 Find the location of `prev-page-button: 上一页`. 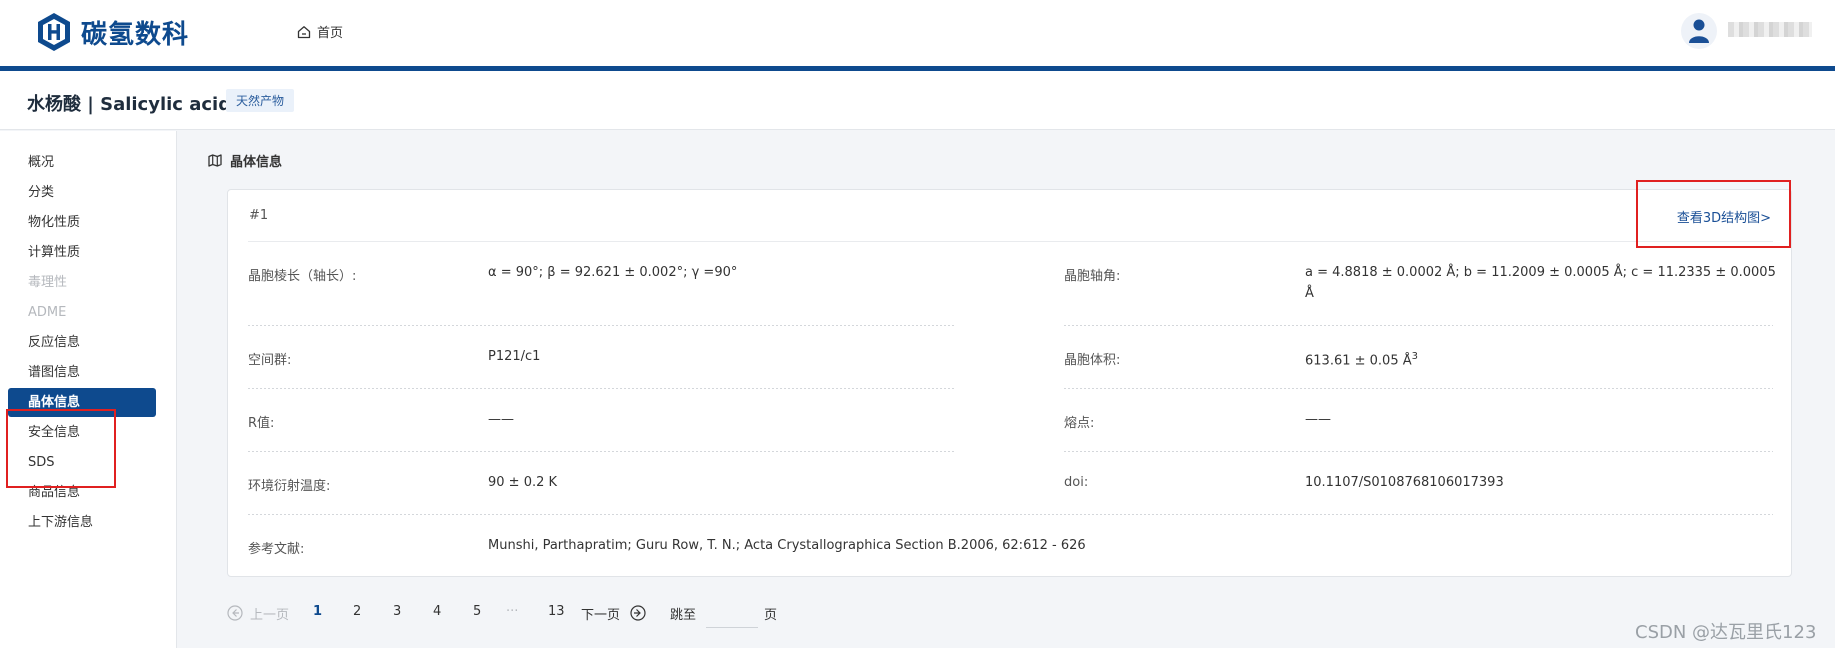

prev-page-button: 上一页 is located at coordinates (269, 613).